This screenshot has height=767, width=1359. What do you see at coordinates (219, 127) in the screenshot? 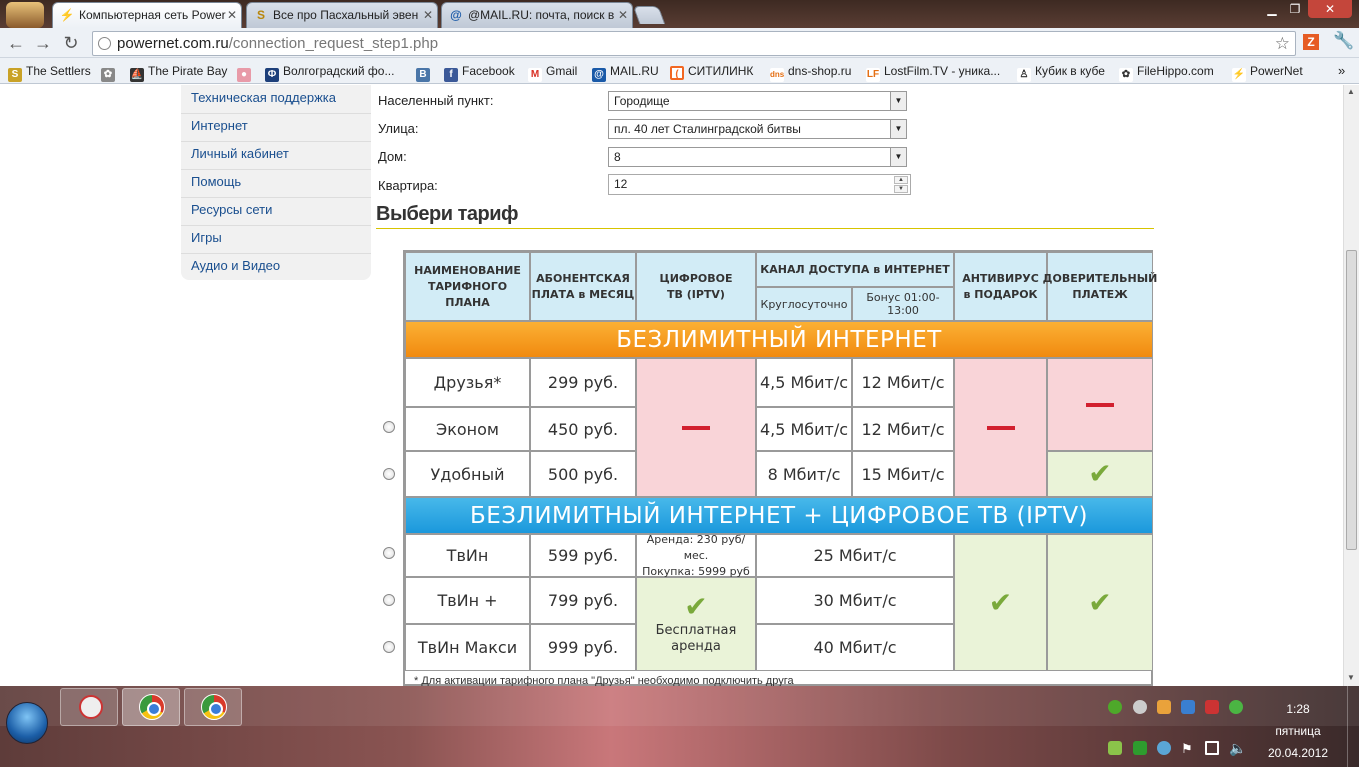
I see `sidebar-item-internet: Интернет` at bounding box center [219, 127].